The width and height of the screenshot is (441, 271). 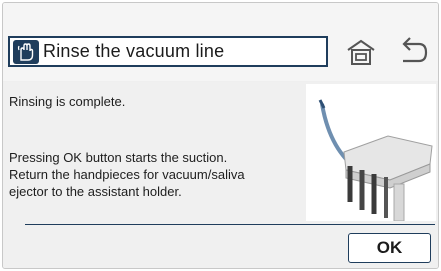 I want to click on title-box: Rinse the vacuum line, so click(x=168, y=51).